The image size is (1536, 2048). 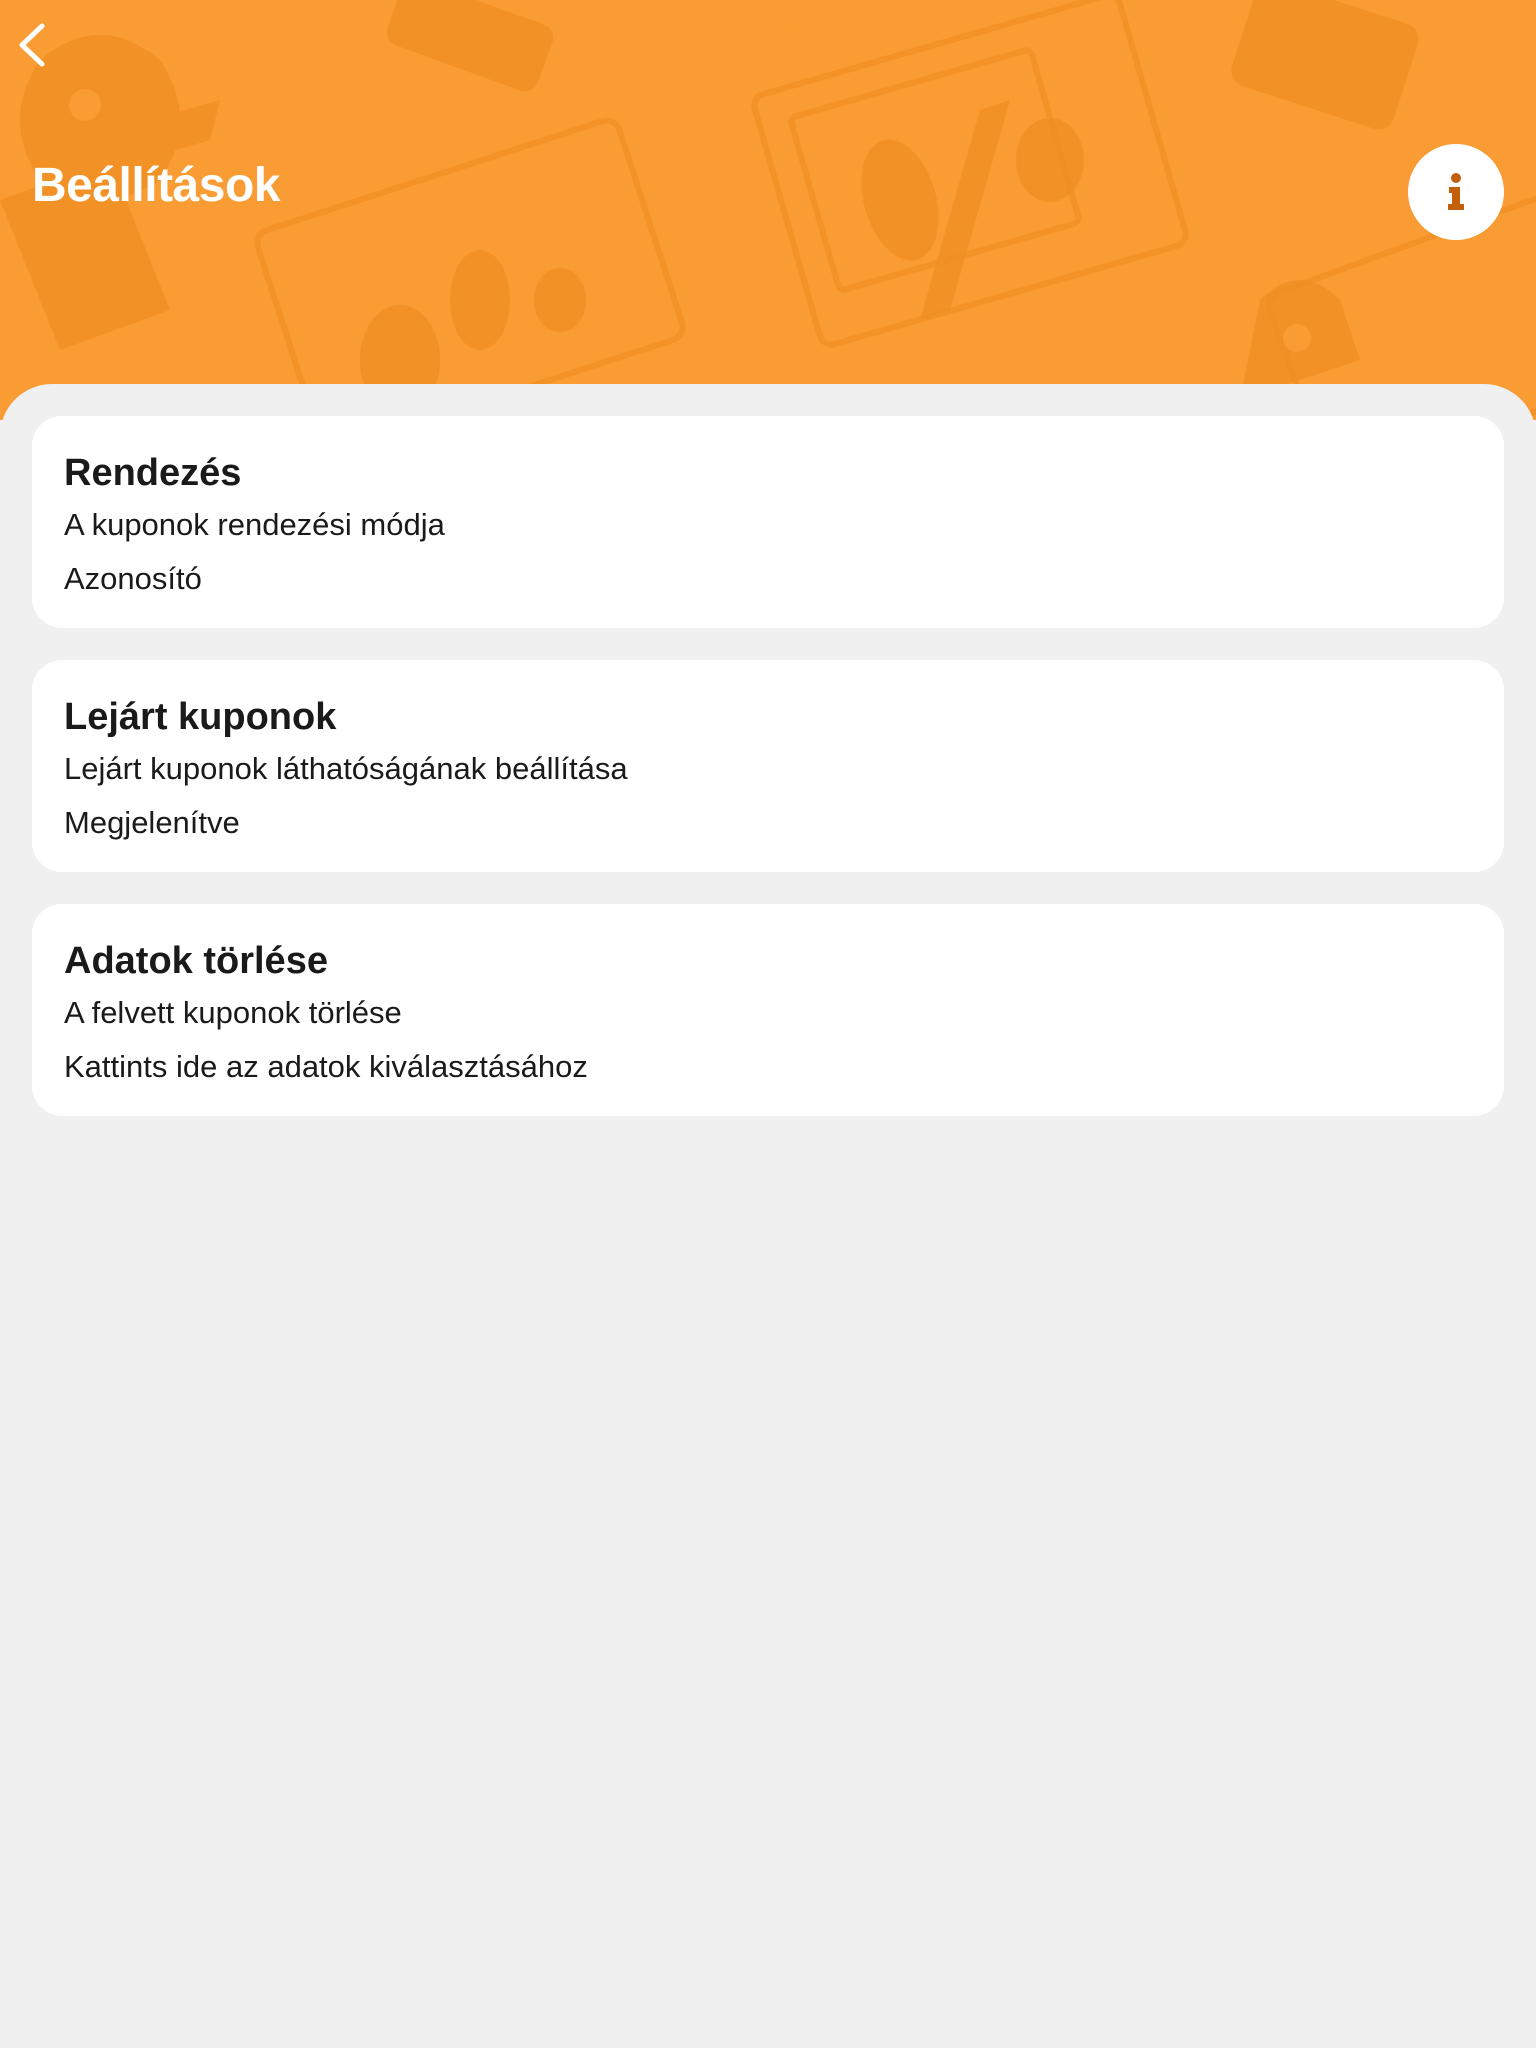 I want to click on setting-description: A felvett kuponok törlése, so click(x=233, y=1012).